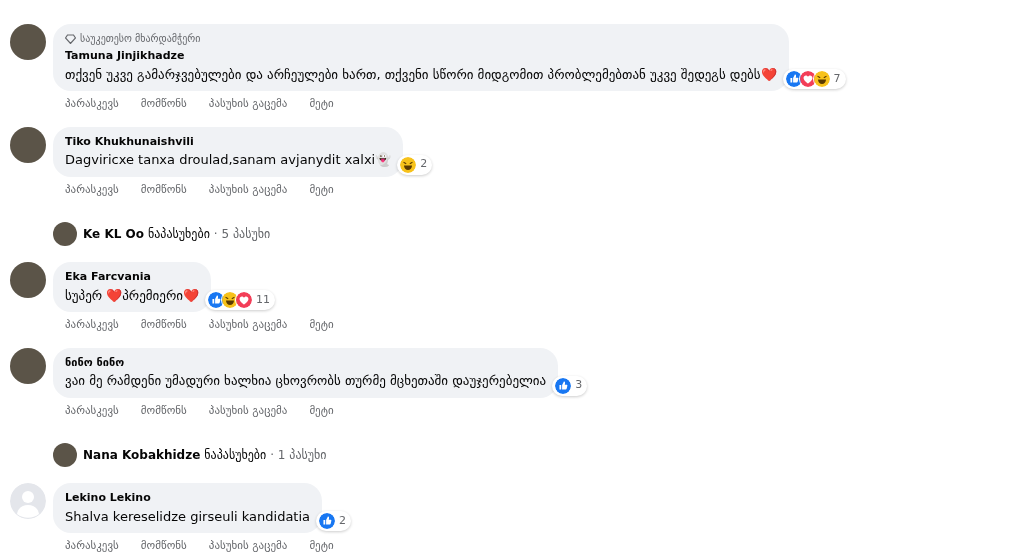 The width and height of the screenshot is (1024, 554). What do you see at coordinates (142, 455) in the screenshot?
I see `reply-author: Nana Kobakhidze` at bounding box center [142, 455].